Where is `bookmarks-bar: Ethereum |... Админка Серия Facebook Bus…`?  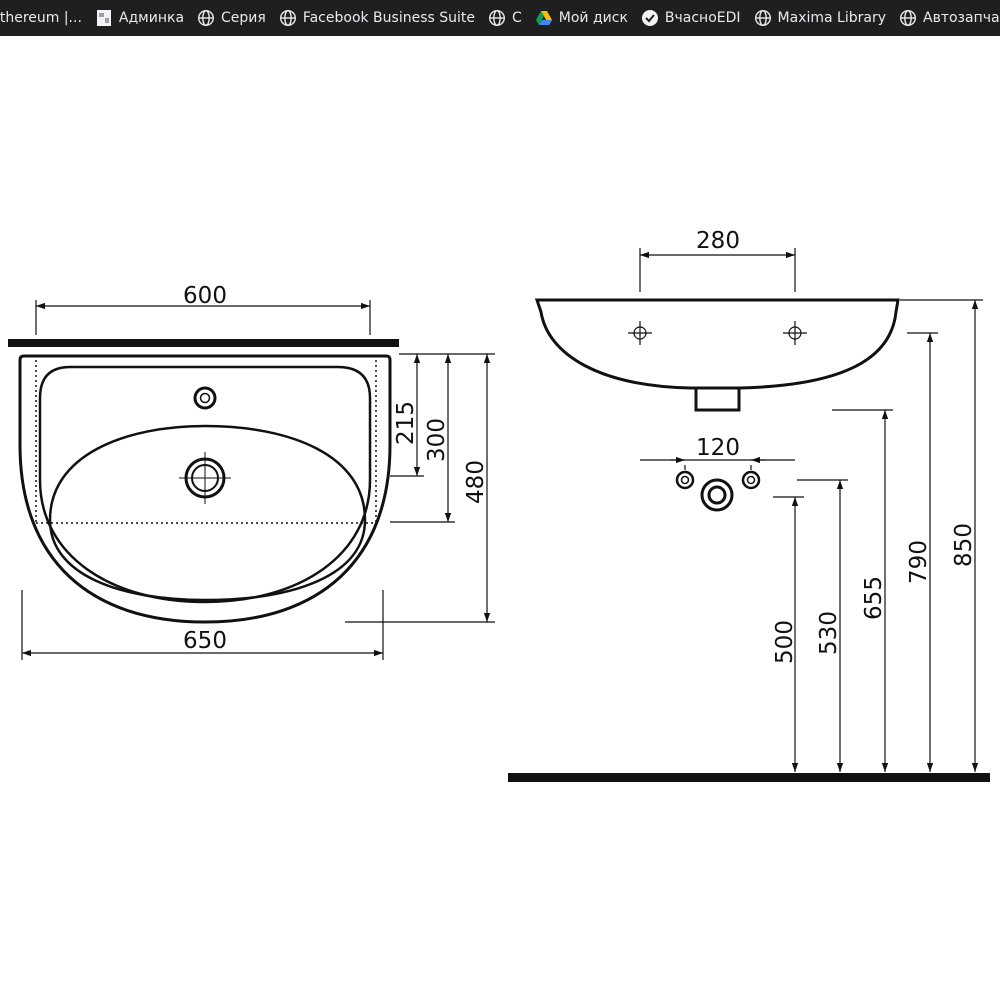
bookmarks-bar: Ethereum |... Админка Серия Facebook Bus… is located at coordinates (500, 18).